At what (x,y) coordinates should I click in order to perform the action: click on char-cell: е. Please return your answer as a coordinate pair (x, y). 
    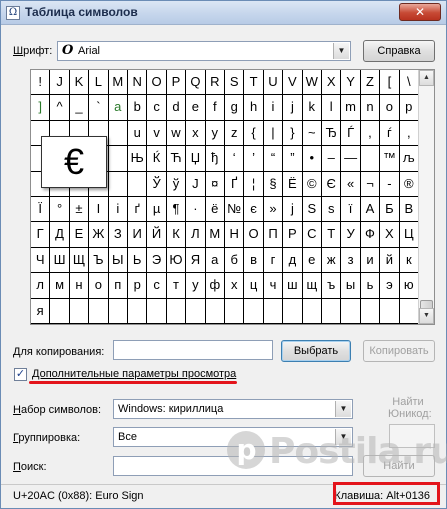
    Looking at the image, I should click on (312, 260).